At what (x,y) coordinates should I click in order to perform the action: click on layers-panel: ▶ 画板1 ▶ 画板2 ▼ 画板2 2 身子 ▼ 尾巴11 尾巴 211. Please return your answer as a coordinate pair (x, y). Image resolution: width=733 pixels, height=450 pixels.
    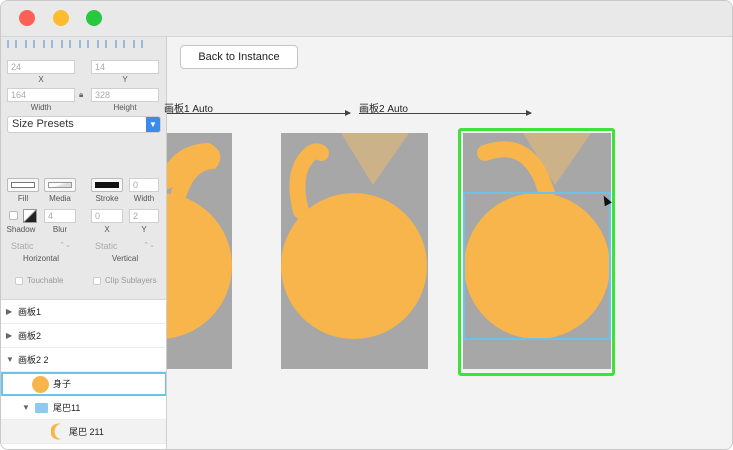
    Looking at the image, I should click on (83, 374).